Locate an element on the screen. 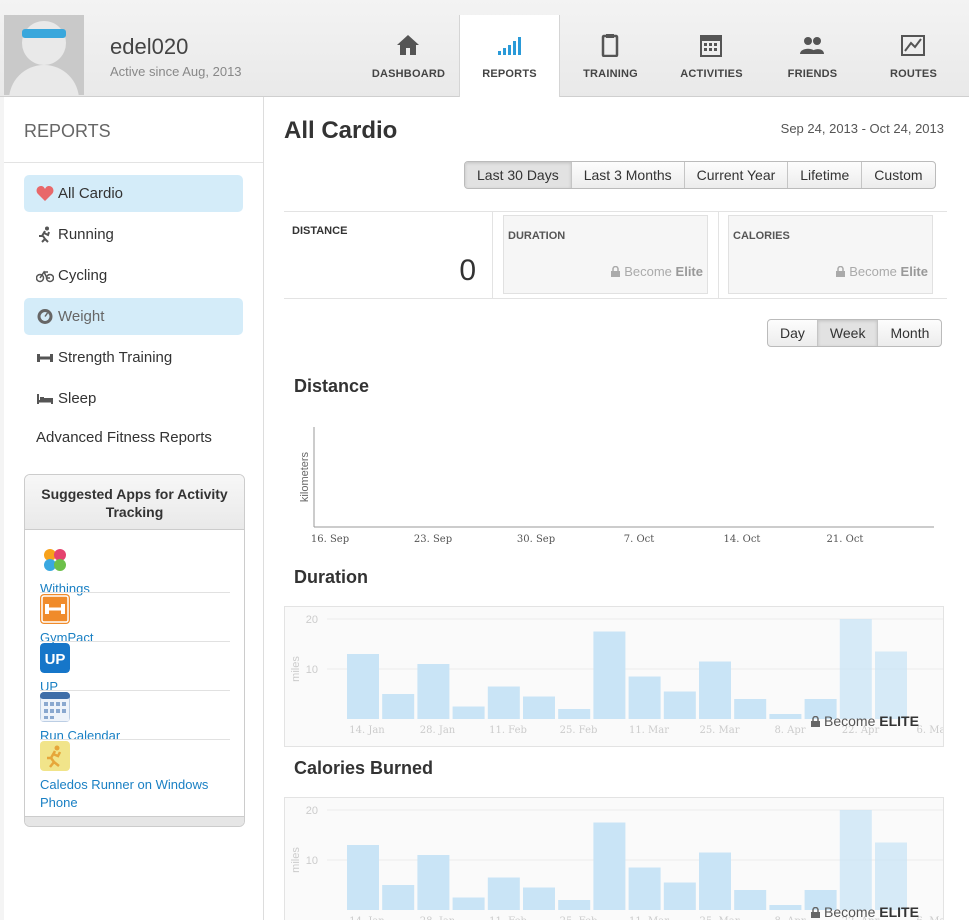 This screenshot has height=920, width=969. y-axis-label: miles is located at coordinates (296, 669).